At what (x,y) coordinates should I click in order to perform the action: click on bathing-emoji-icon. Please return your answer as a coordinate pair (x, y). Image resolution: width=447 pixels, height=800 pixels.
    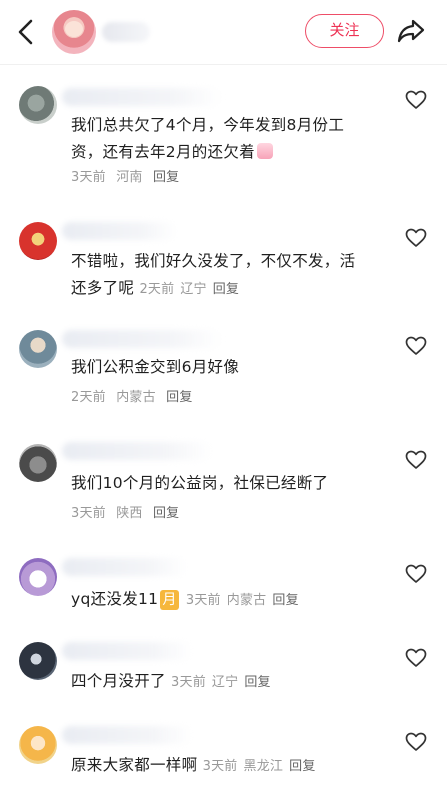
    Looking at the image, I should click on (264, 151).